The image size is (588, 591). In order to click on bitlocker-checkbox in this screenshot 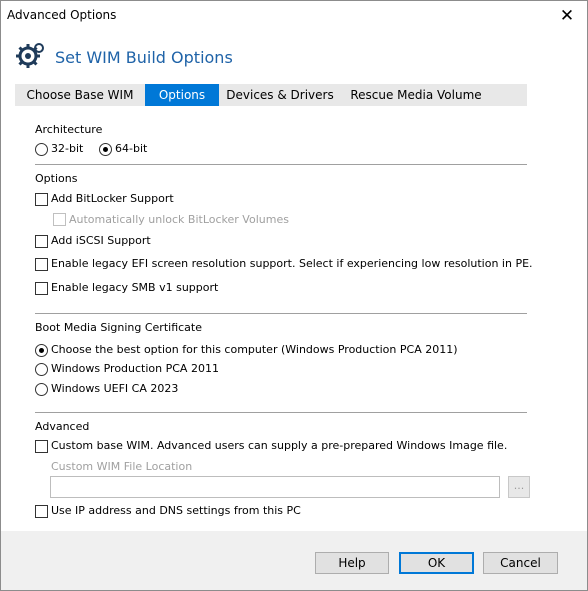, I will do `click(41, 199)`.